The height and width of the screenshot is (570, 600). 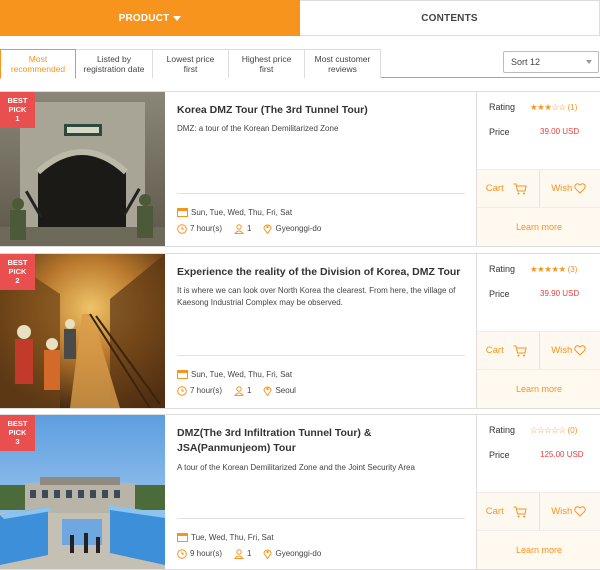 I want to click on stars-text: ☆☆☆☆☆, so click(x=548, y=430).